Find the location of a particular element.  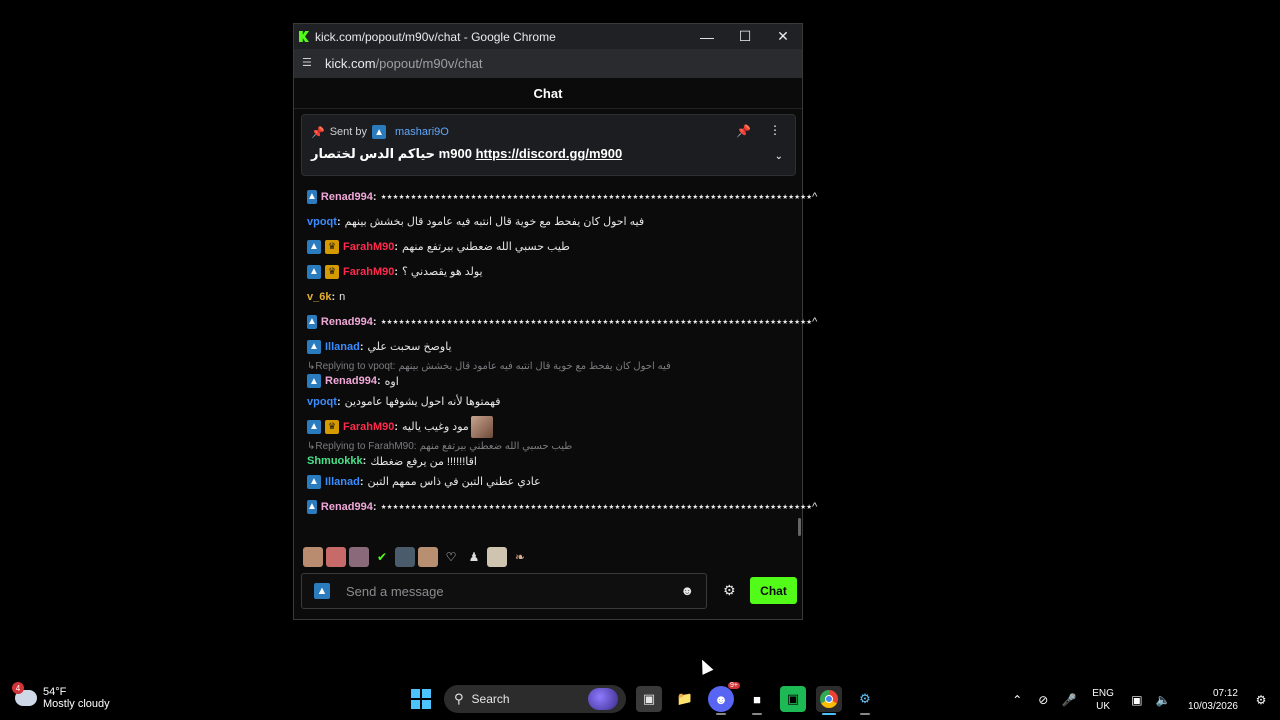

emote-icon: ♟ is located at coordinates (474, 557).